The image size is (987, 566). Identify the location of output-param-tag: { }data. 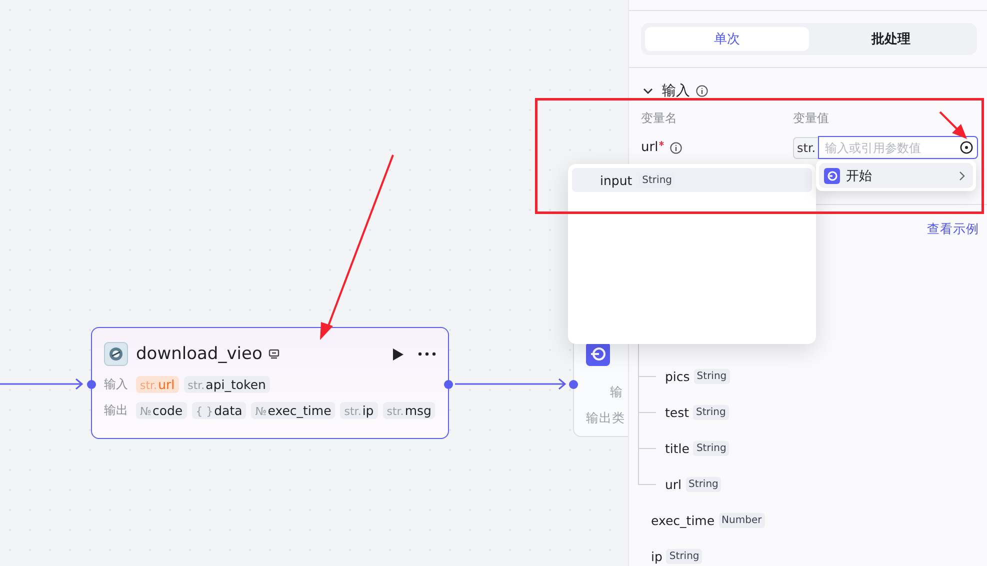
(219, 410).